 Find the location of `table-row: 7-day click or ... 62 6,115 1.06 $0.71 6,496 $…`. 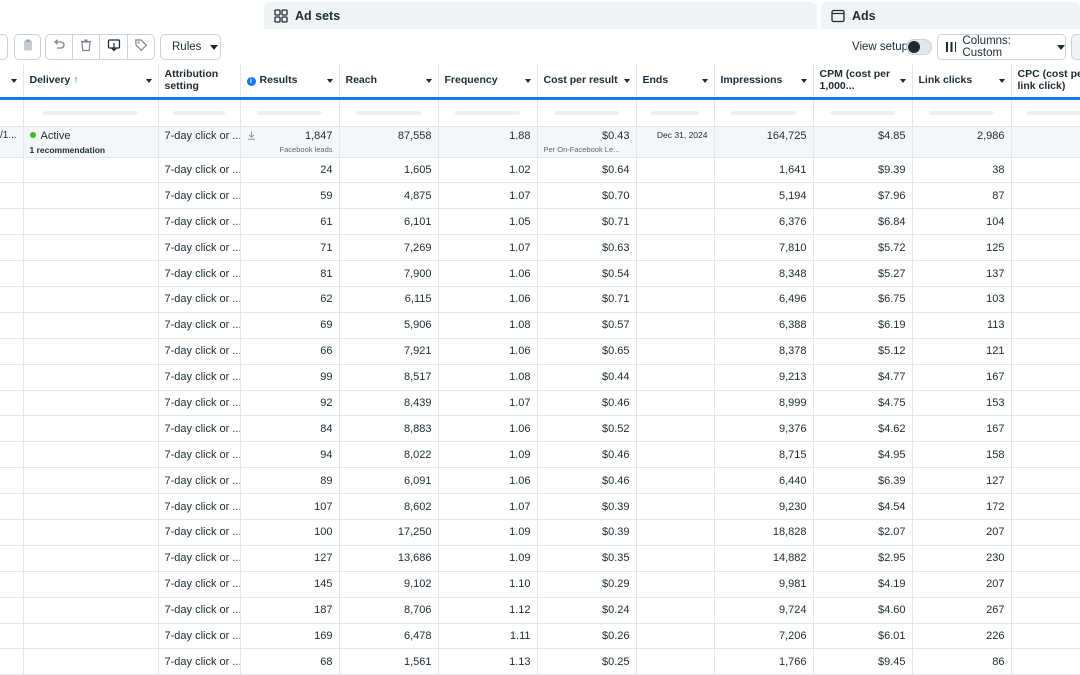

table-row: 7-day click or ... 62 6,115 1.06 $0.71 6,496 $… is located at coordinates (540, 299).